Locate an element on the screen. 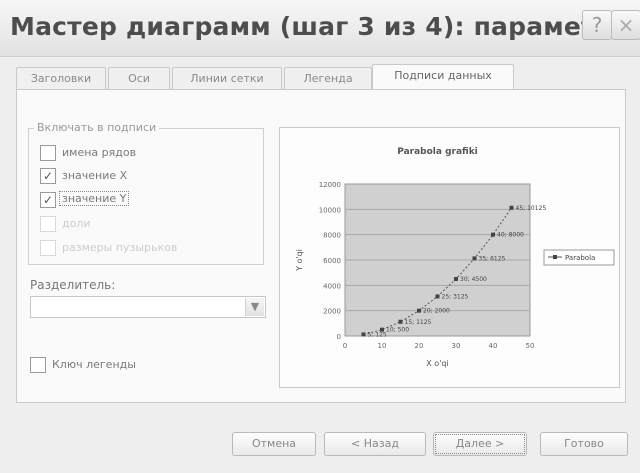 The height and width of the screenshot is (473, 640). x-tick-label: 50 is located at coordinates (530, 346).